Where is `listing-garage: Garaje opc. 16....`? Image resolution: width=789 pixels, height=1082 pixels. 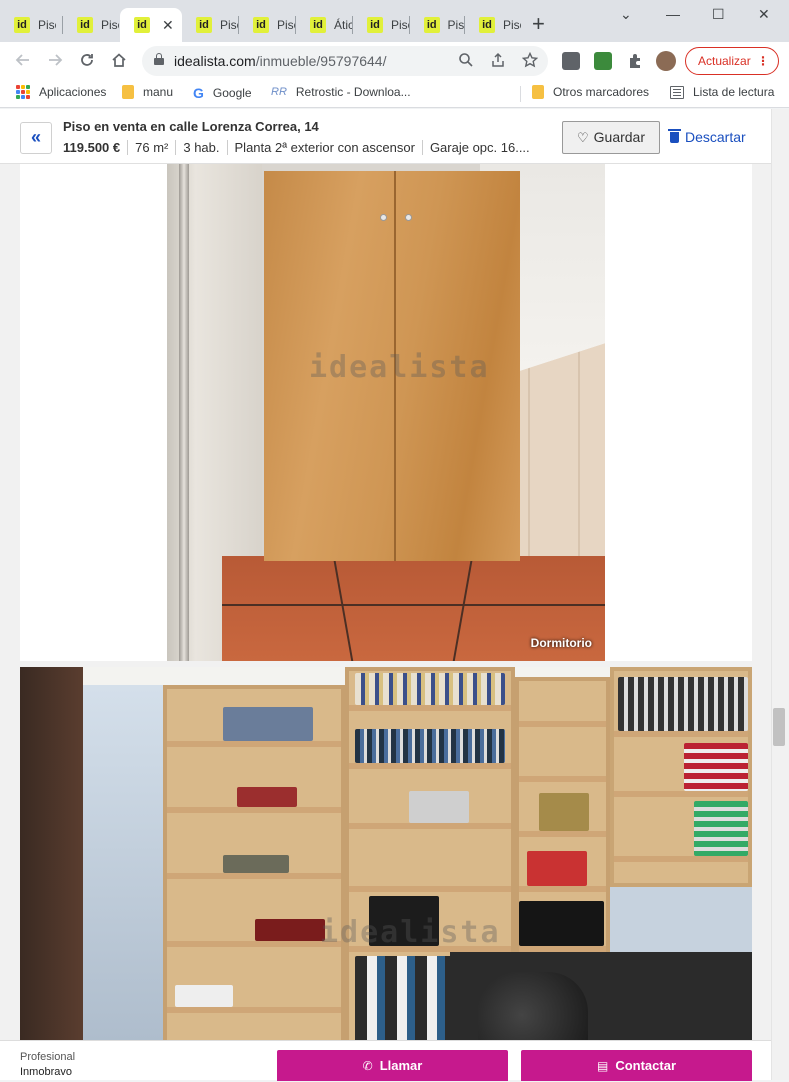 listing-garage: Garaje opc. 16.... is located at coordinates (479, 147).